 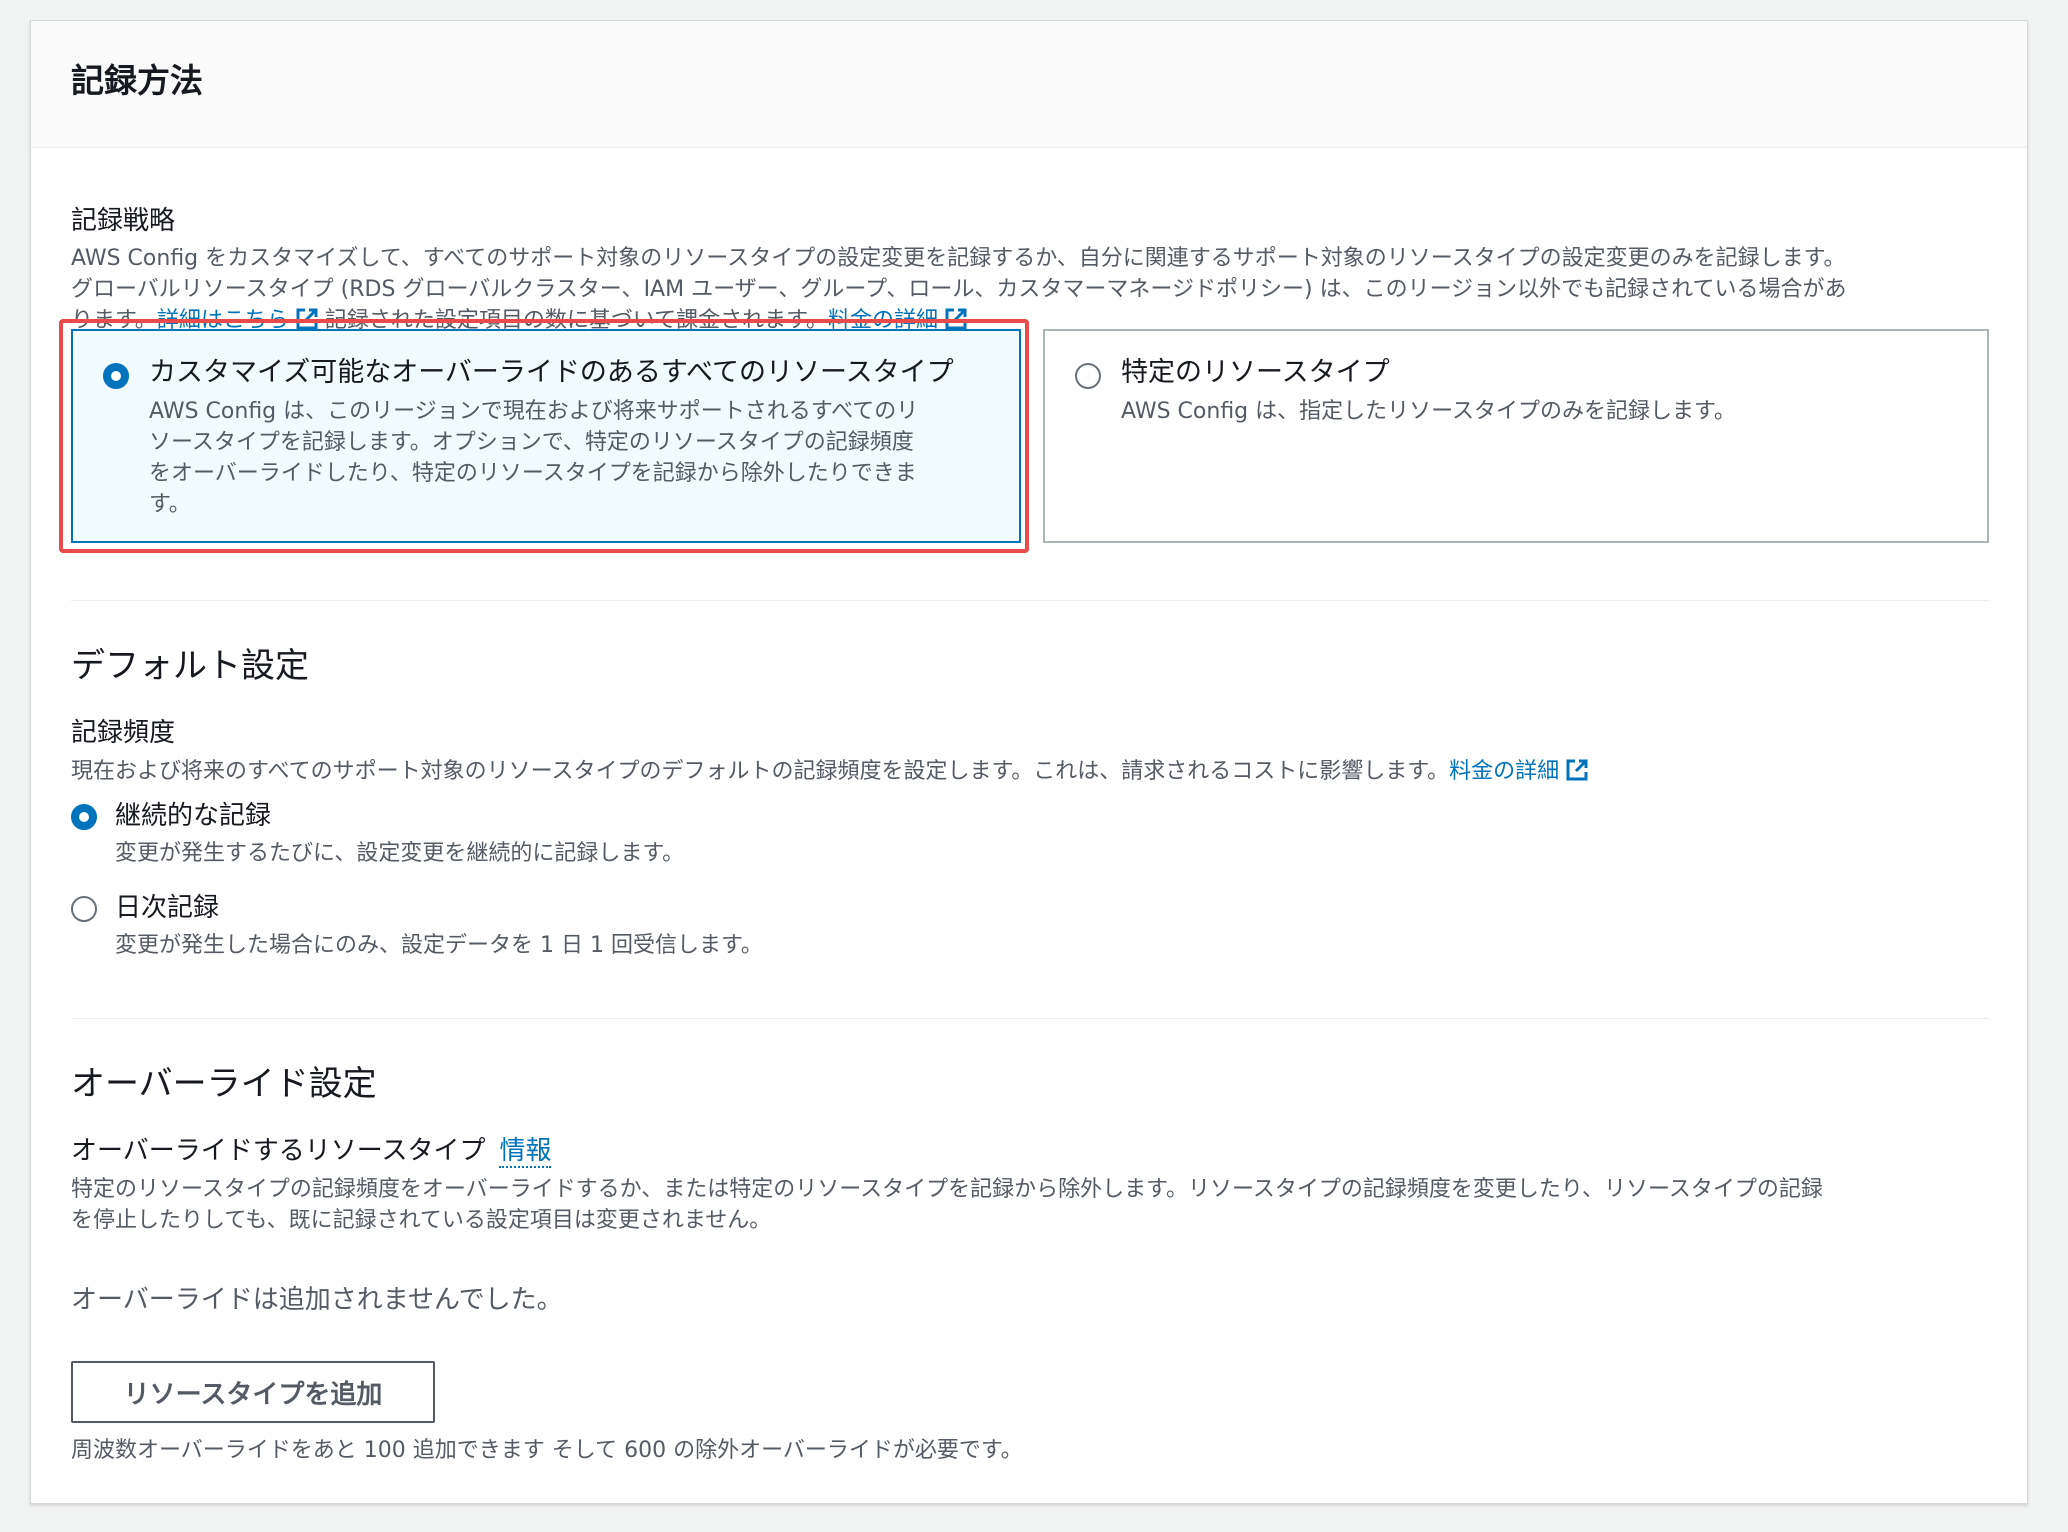 I want to click on continuous-recording-desc: 変更が発生するたびに、設定変更を継続的に記録します。, so click(x=400, y=853).